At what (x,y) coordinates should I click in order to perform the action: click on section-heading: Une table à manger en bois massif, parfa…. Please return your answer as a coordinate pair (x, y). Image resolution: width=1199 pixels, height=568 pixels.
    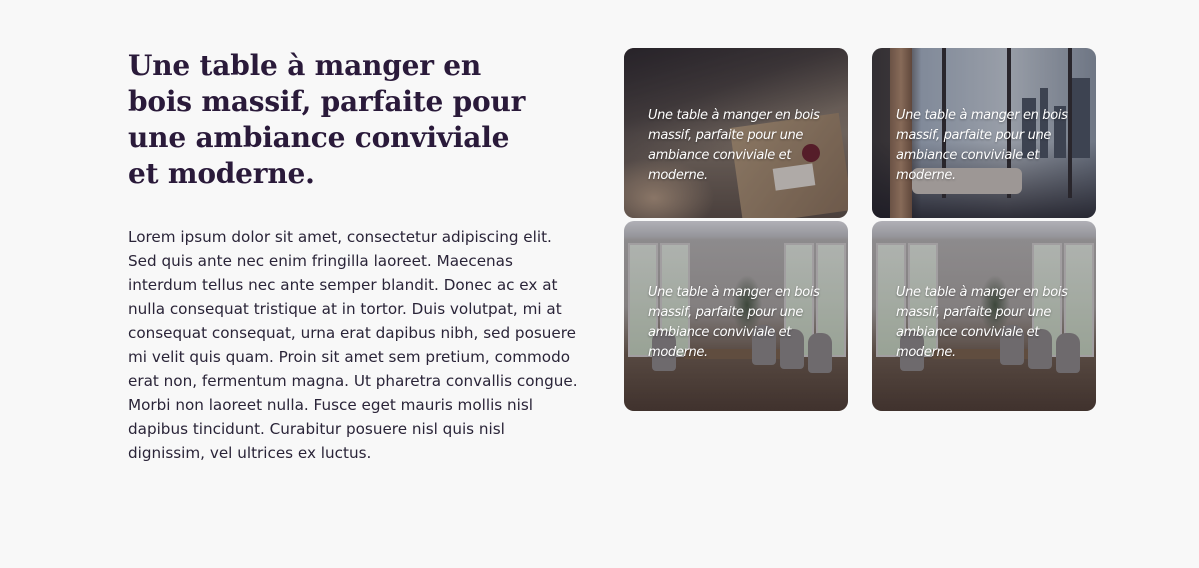
    Looking at the image, I should click on (327, 119).